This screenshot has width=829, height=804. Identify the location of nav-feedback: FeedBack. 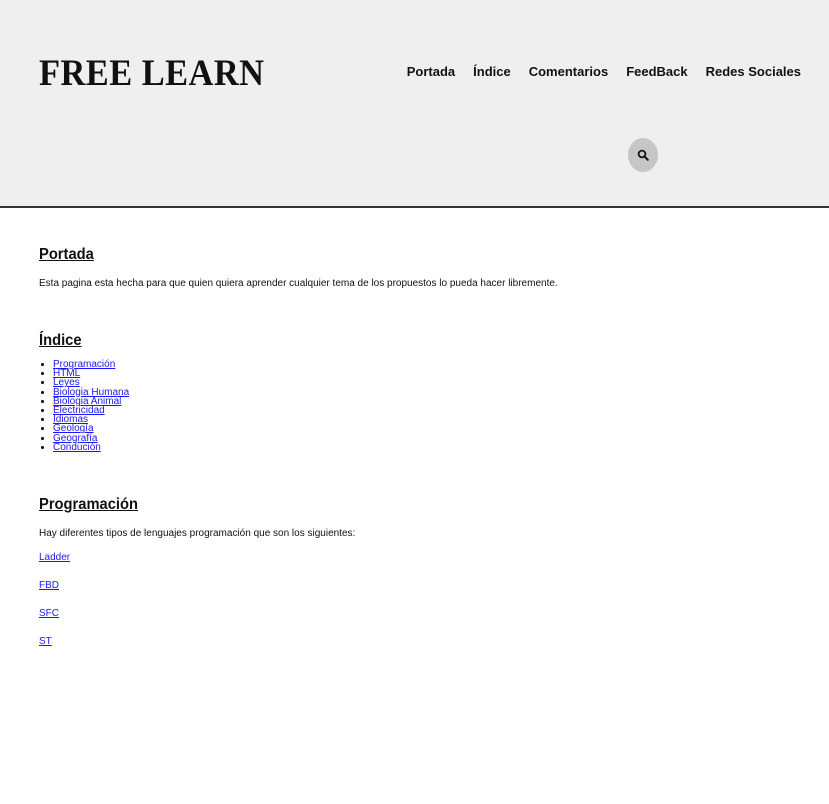
(656, 71).